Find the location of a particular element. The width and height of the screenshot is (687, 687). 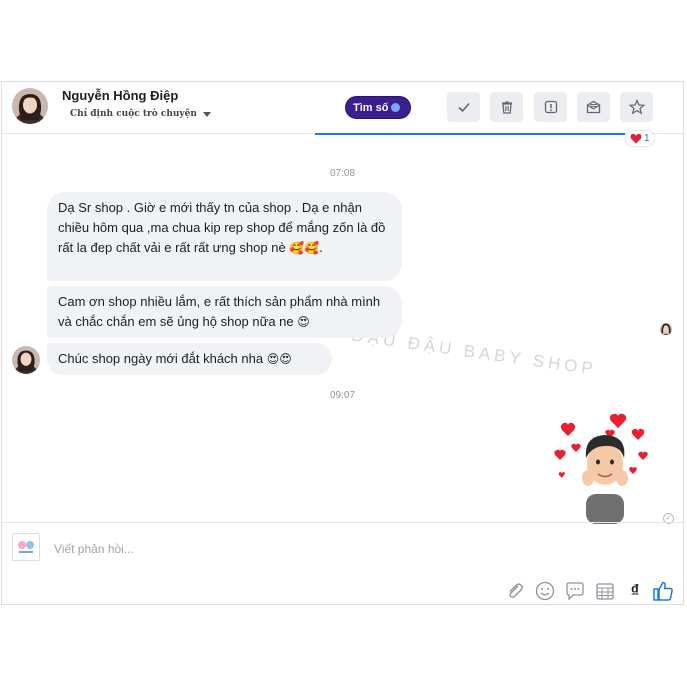

find-number-button: Tìm số is located at coordinates (378, 107).